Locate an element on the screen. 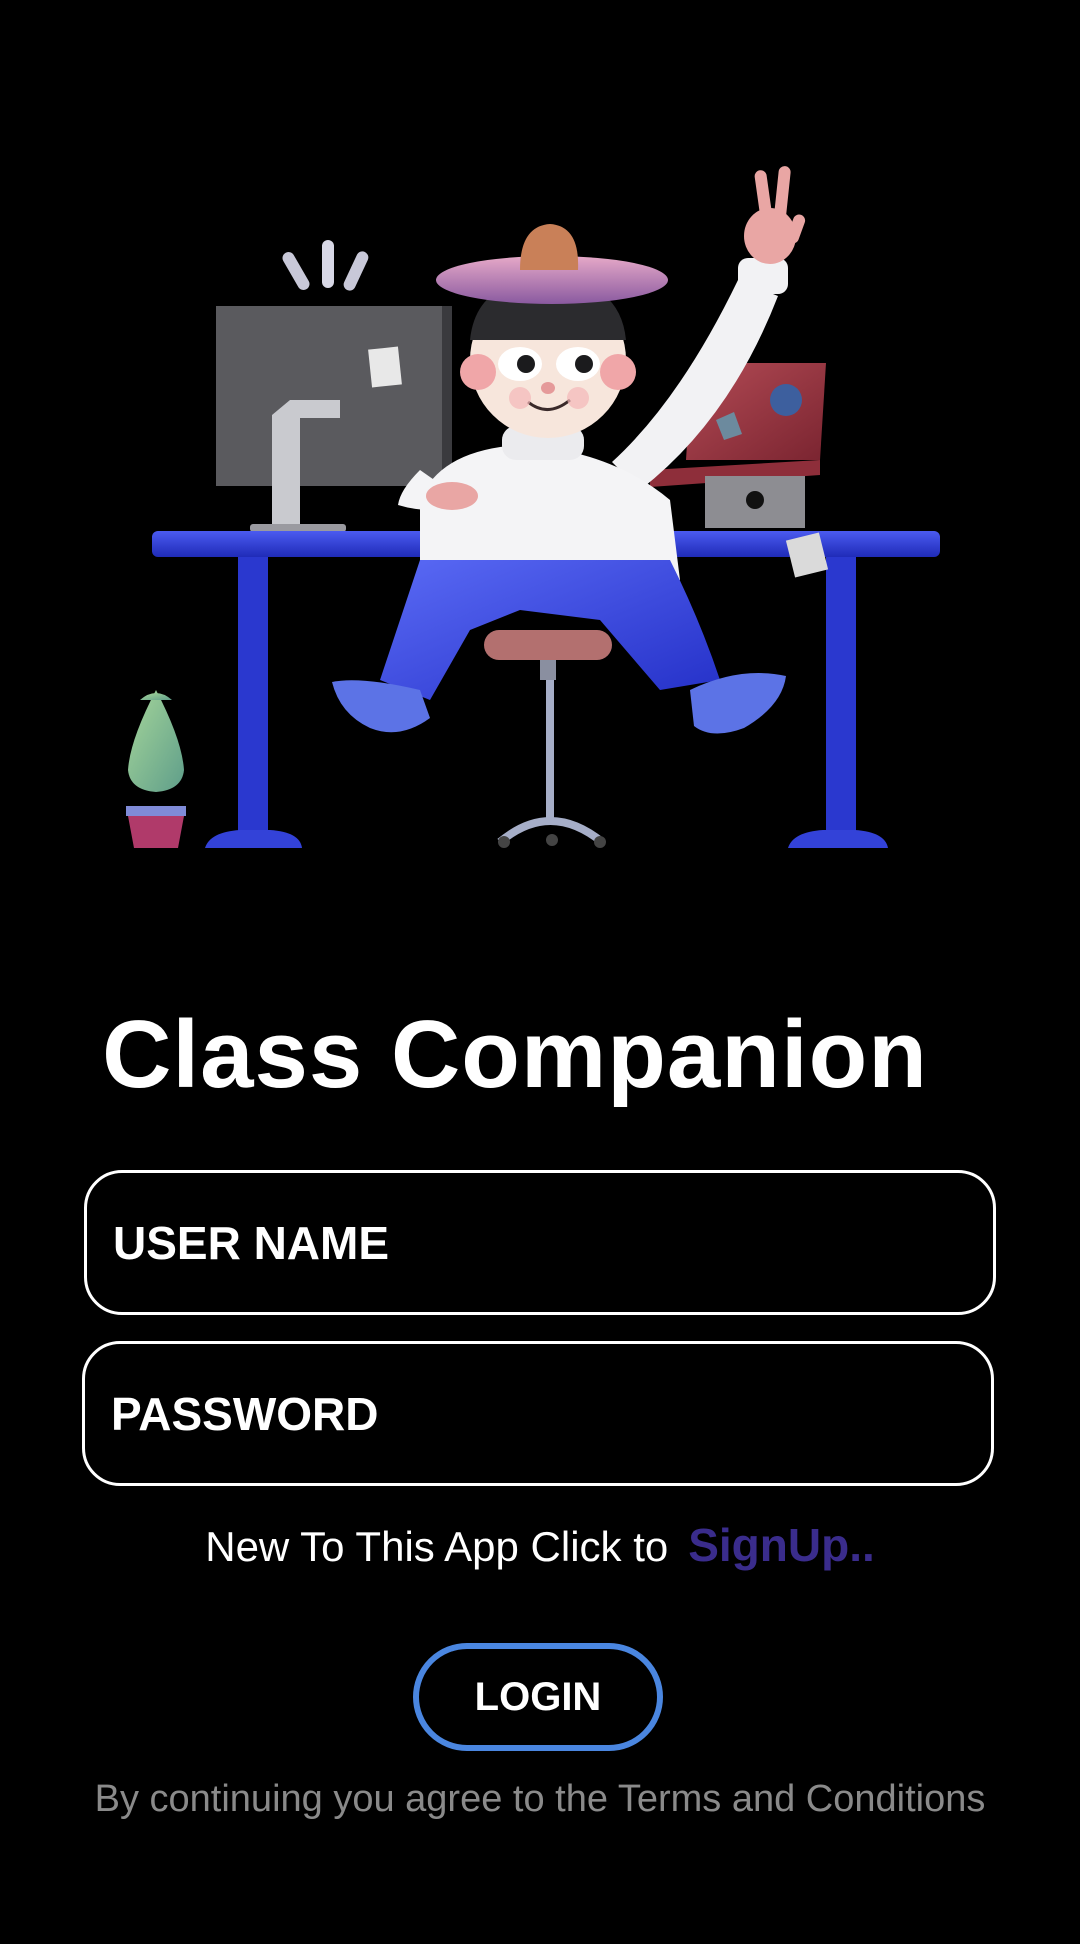 The image size is (1080, 1944). username-input is located at coordinates (540, 1242).